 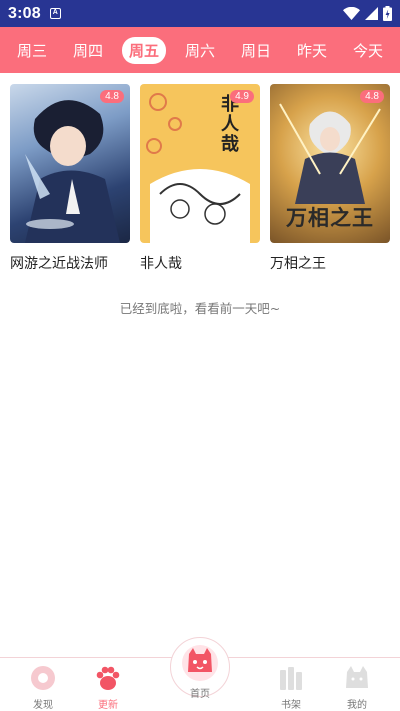 I want to click on cover-title-text: 万相之王, so click(x=330, y=218).